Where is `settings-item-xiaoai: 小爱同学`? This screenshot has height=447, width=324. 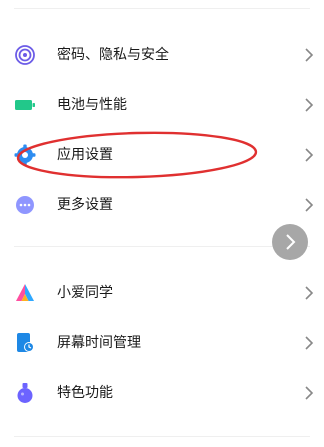 settings-item-xiaoai: 小爱同学 is located at coordinates (162, 294).